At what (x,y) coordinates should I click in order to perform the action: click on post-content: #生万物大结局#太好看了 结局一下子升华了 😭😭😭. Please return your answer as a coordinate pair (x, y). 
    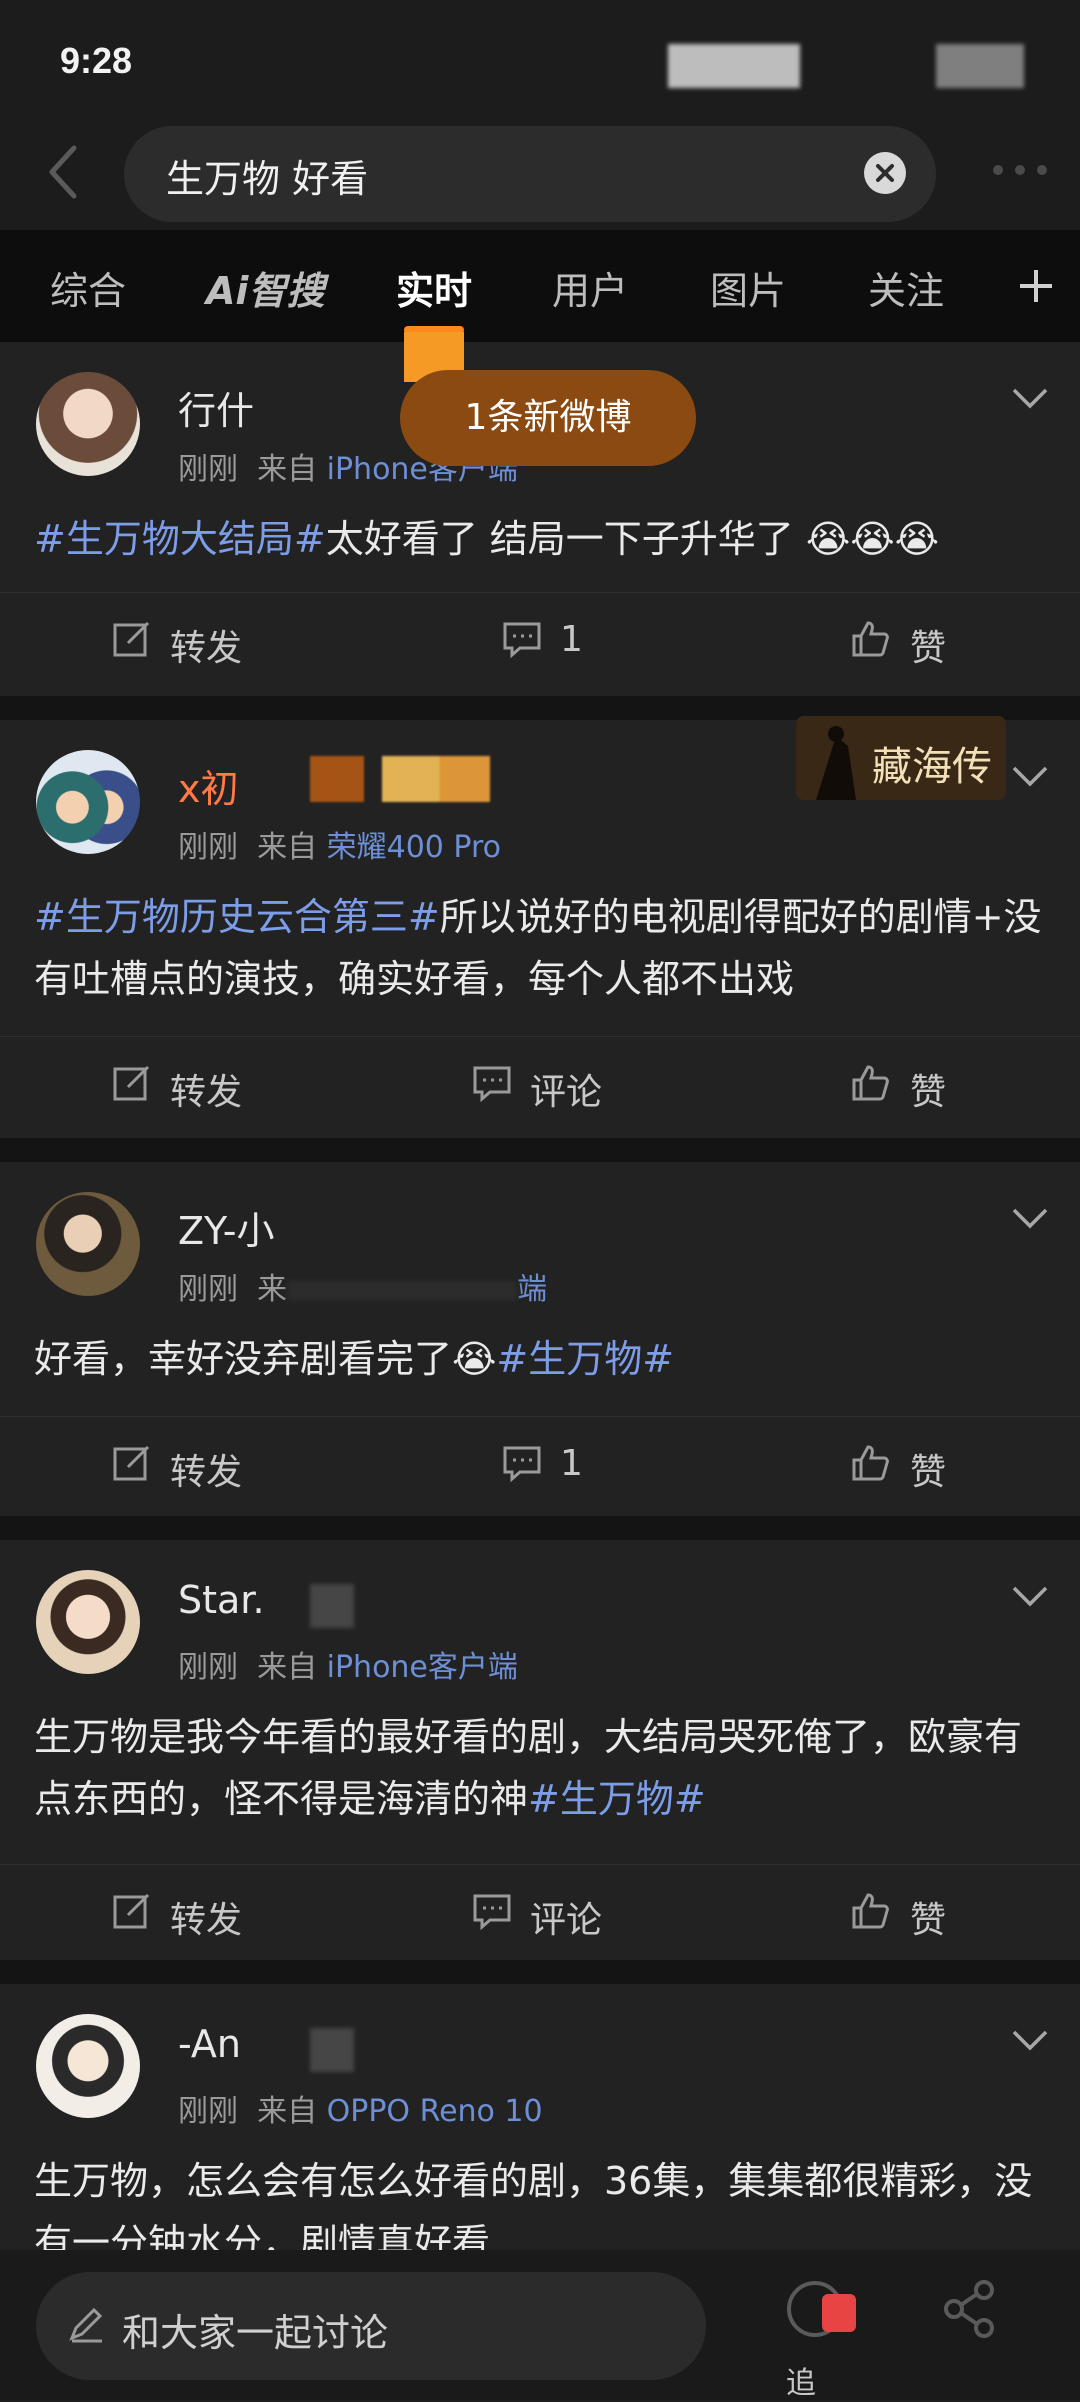
    Looking at the image, I should click on (539, 539).